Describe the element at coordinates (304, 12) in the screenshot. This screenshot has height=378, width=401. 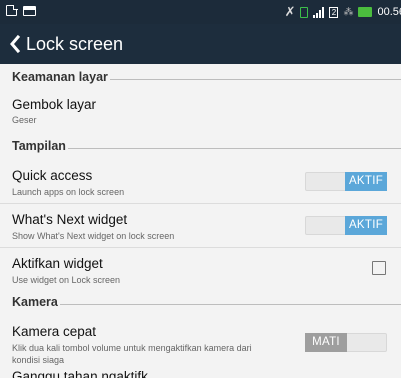
I see `sim-icon` at that location.